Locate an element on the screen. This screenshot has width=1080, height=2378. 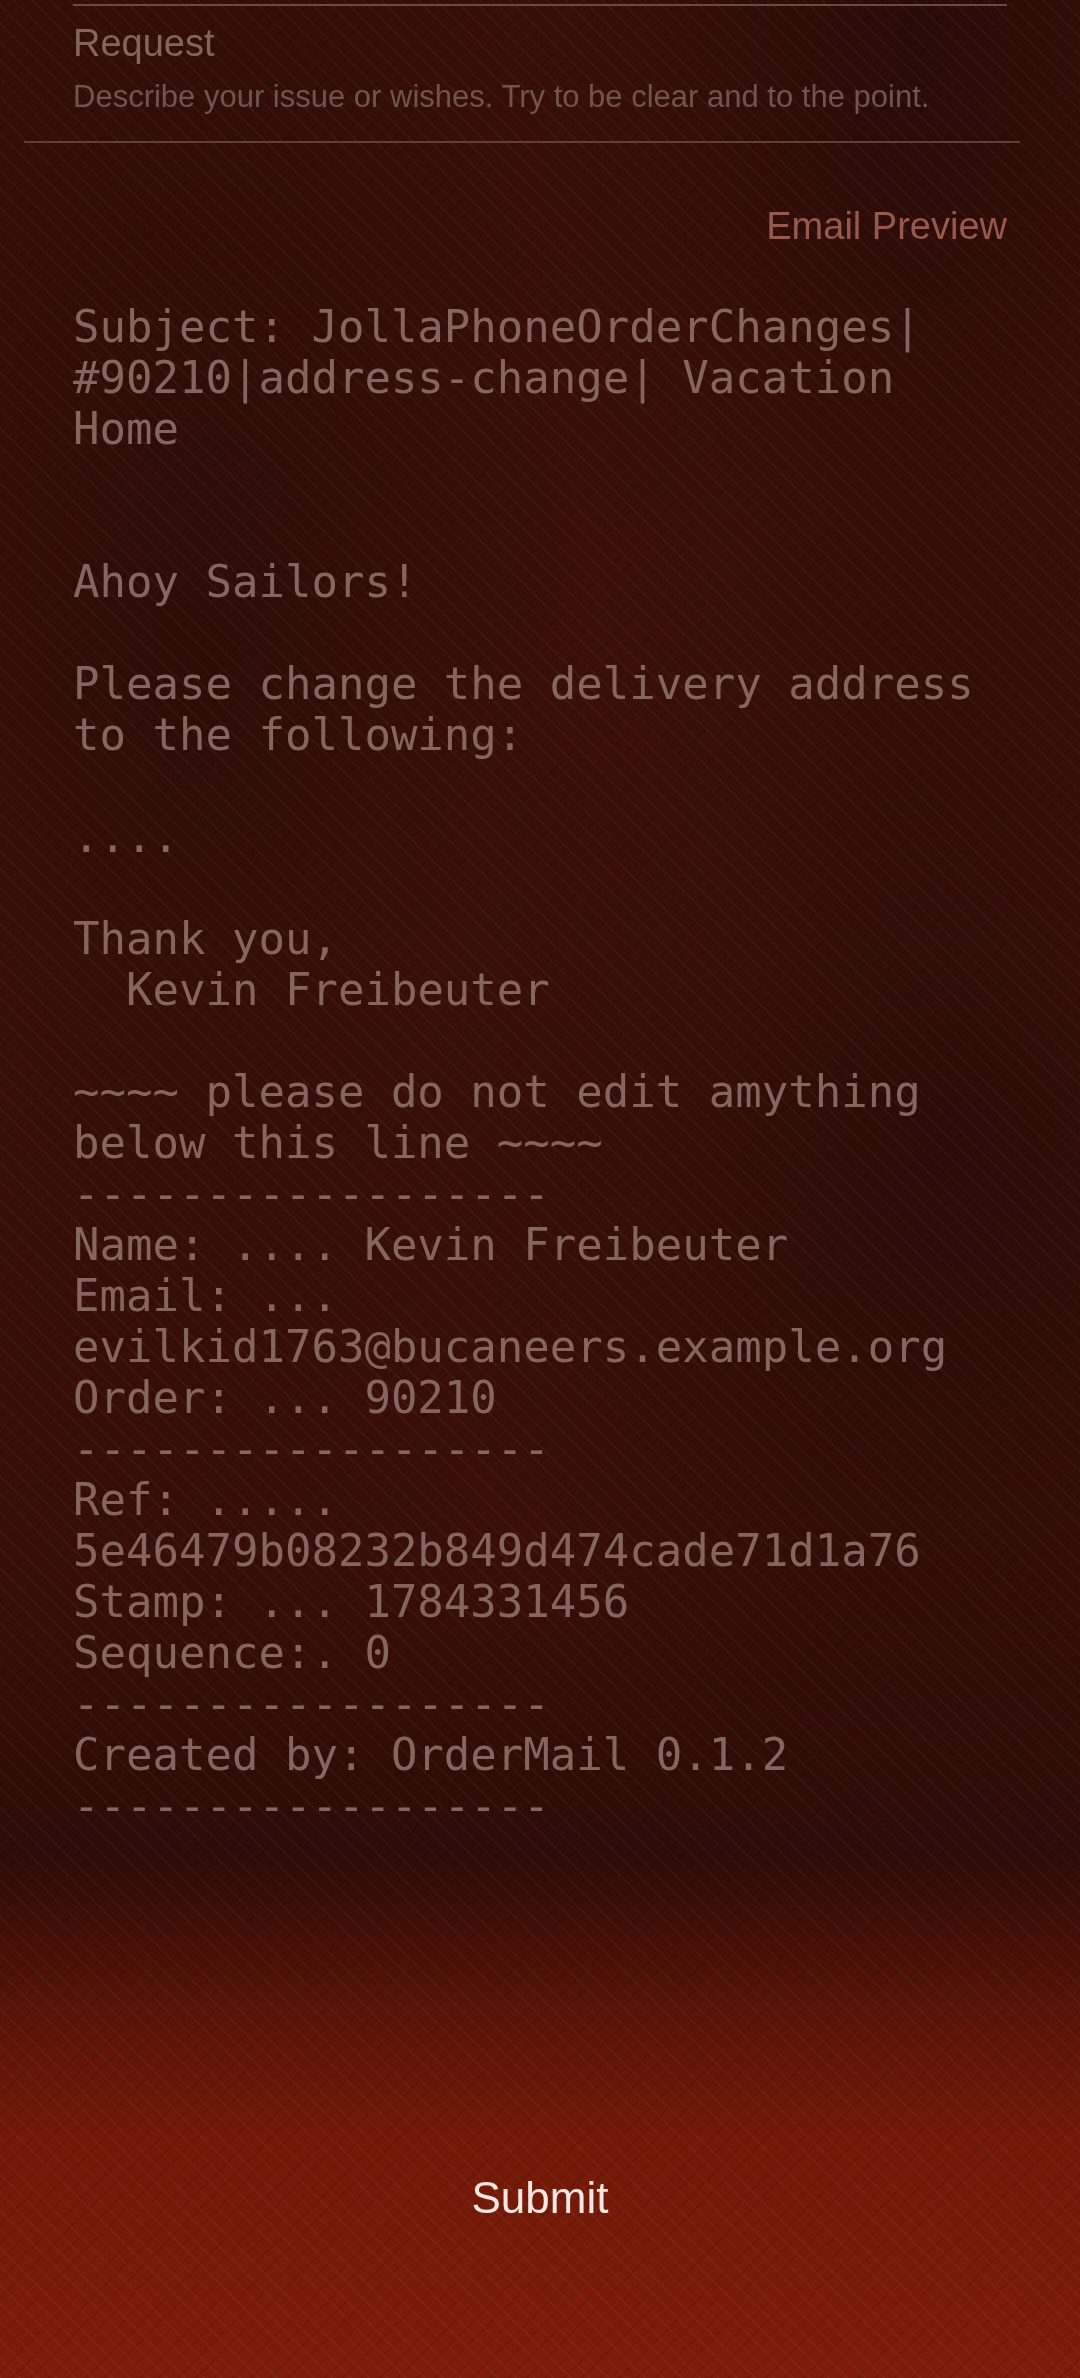
email-body-line: Stamp: ... 1784331456 is located at coordinates (352, 1601).